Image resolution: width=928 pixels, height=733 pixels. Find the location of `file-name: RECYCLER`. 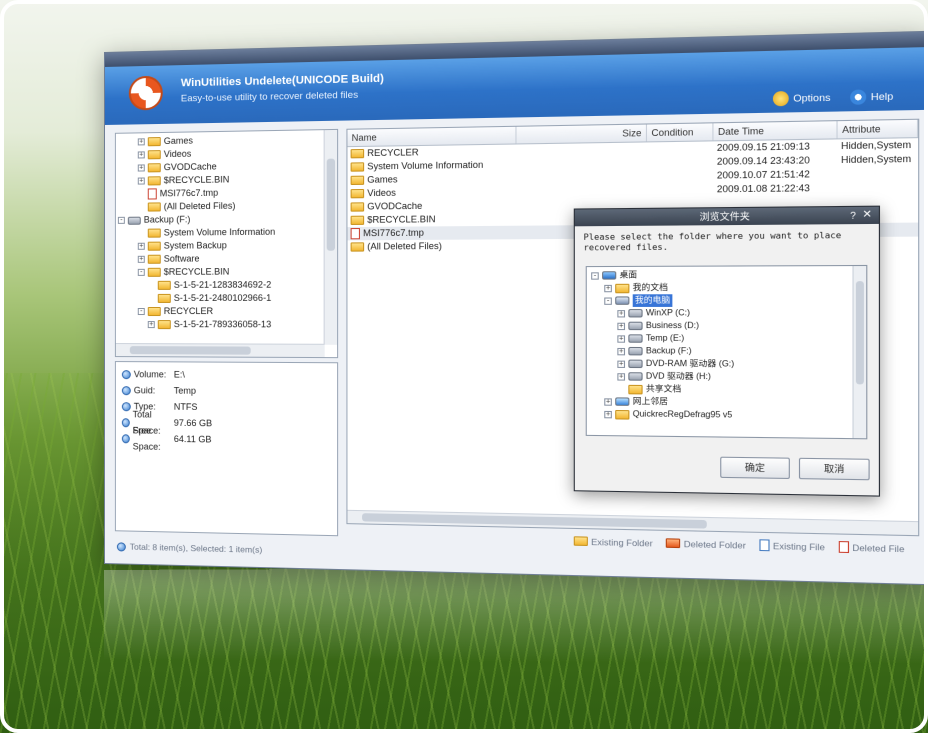

file-name: RECYCLER is located at coordinates (393, 153).